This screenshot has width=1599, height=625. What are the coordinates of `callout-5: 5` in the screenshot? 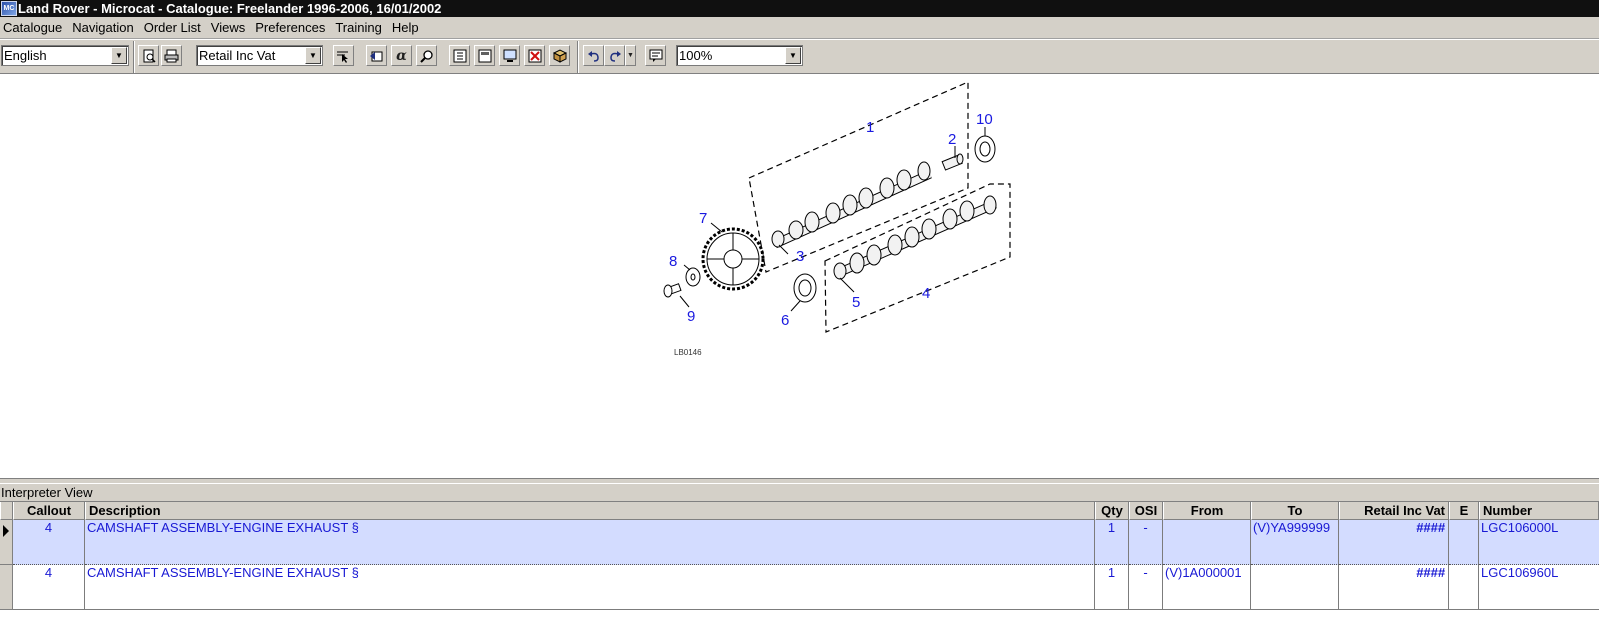 It's located at (856, 302).